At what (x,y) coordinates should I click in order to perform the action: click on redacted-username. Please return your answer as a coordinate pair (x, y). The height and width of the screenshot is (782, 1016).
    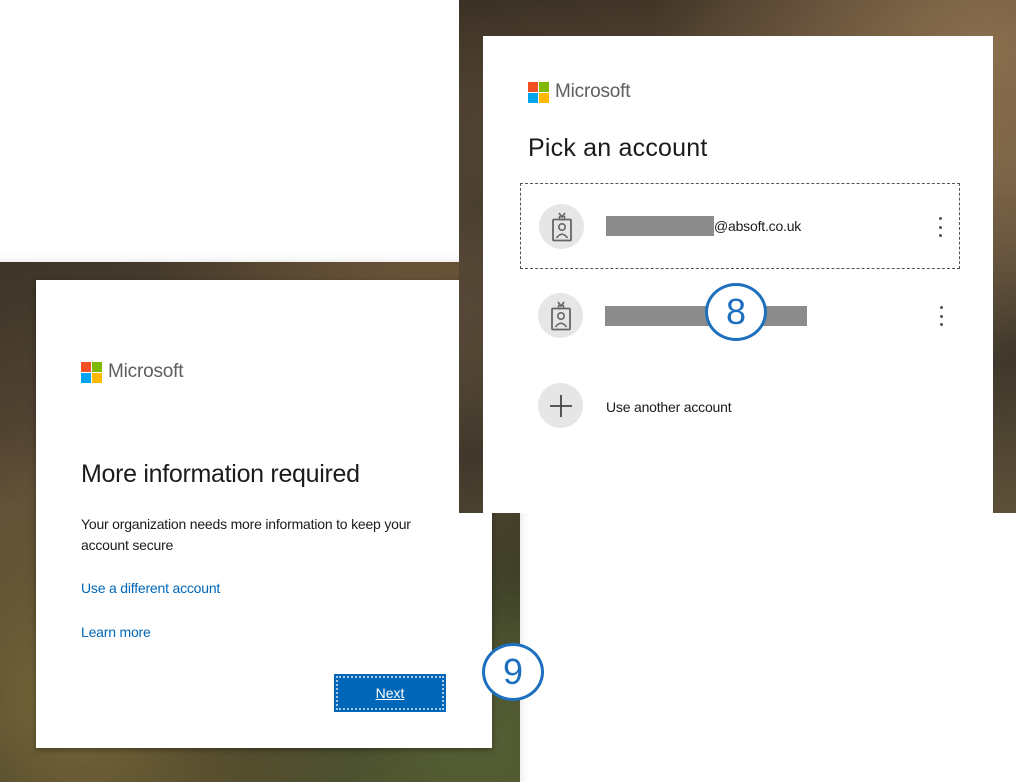
    Looking at the image, I should click on (660, 226).